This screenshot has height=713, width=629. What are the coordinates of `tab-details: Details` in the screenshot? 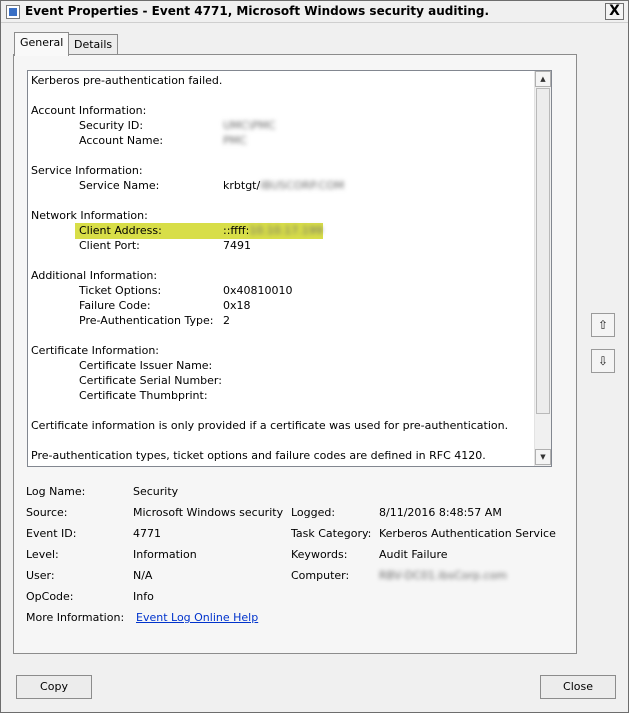 It's located at (93, 45).